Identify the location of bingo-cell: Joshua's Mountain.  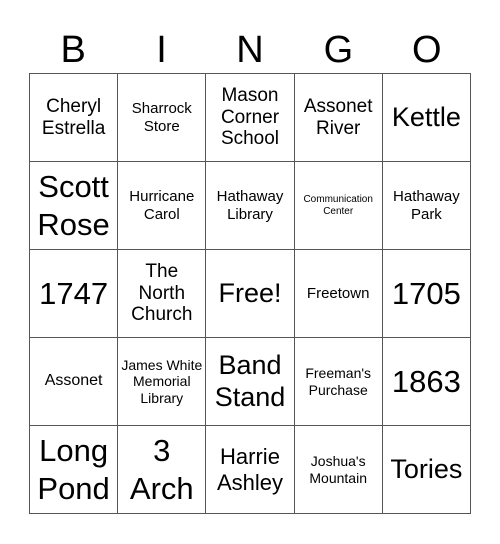
(338, 470).